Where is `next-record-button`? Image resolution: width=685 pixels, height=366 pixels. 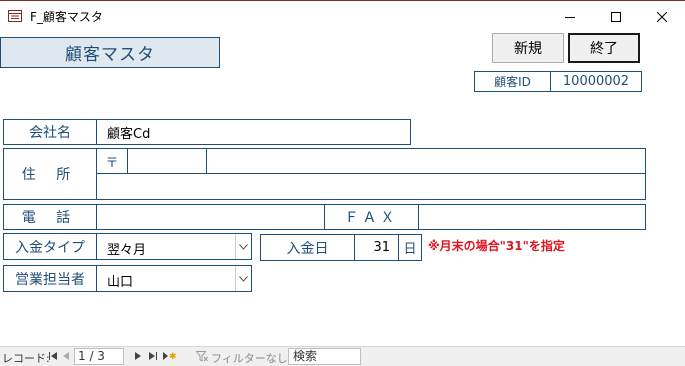 next-record-button is located at coordinates (138, 357).